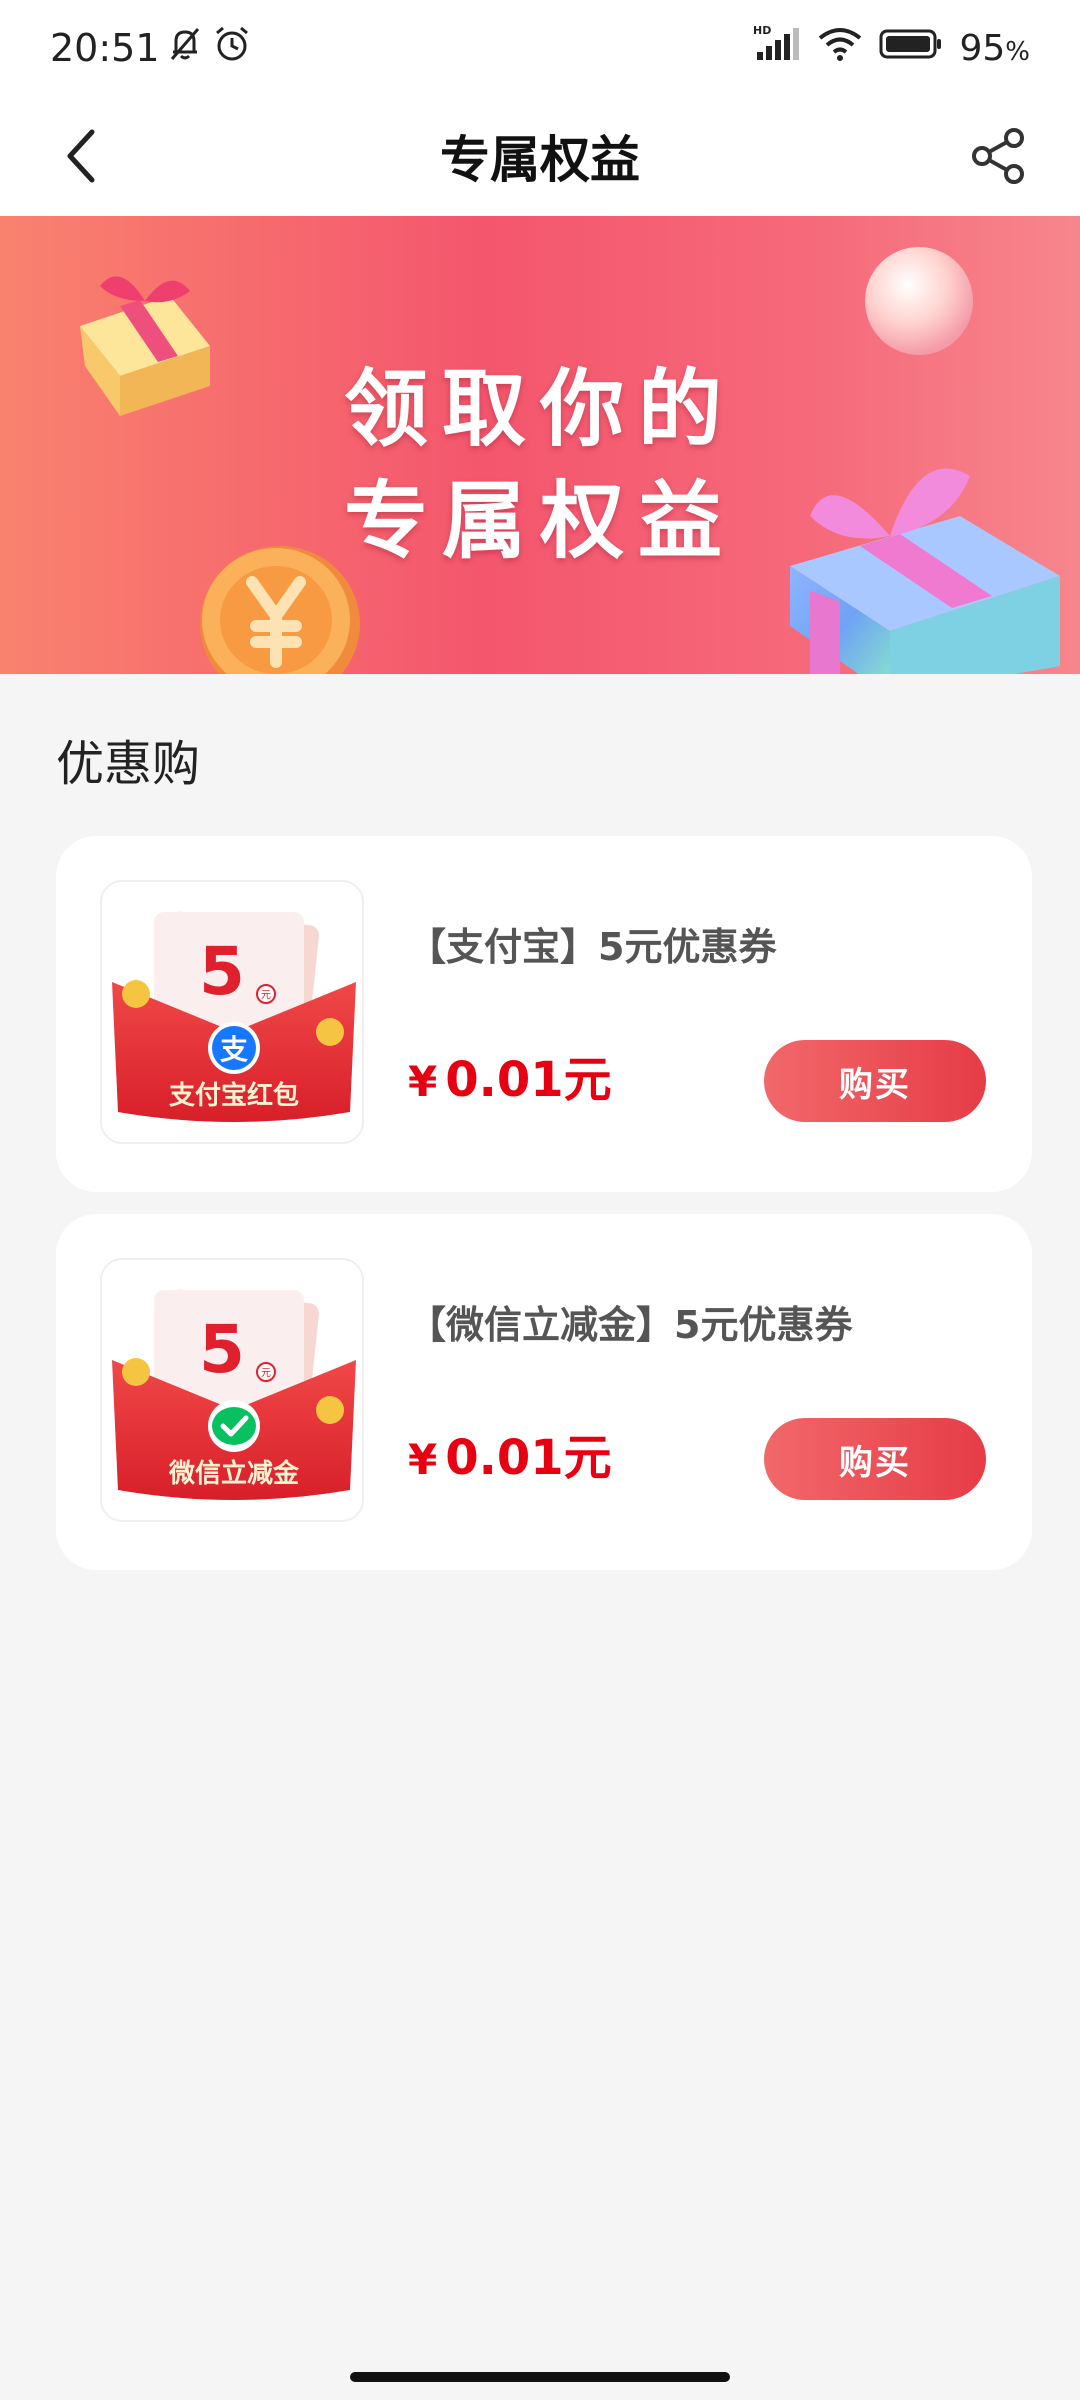 This screenshot has height=2400, width=1080. What do you see at coordinates (232, 1390) in the screenshot?
I see `product-image: 5 元 微信立减金` at bounding box center [232, 1390].